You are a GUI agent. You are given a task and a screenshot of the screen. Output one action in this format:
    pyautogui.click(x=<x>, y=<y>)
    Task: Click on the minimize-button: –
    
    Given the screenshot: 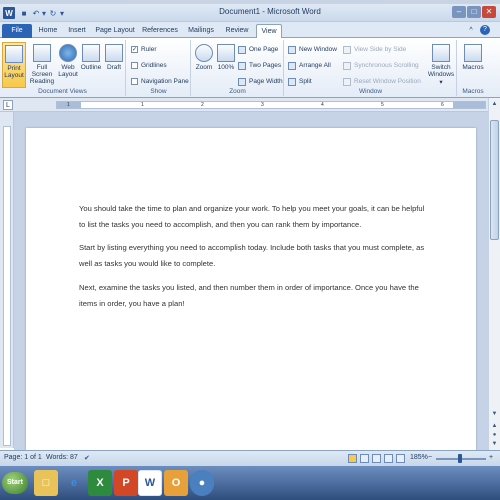 What is the action you would take?
    pyautogui.click(x=459, y=12)
    